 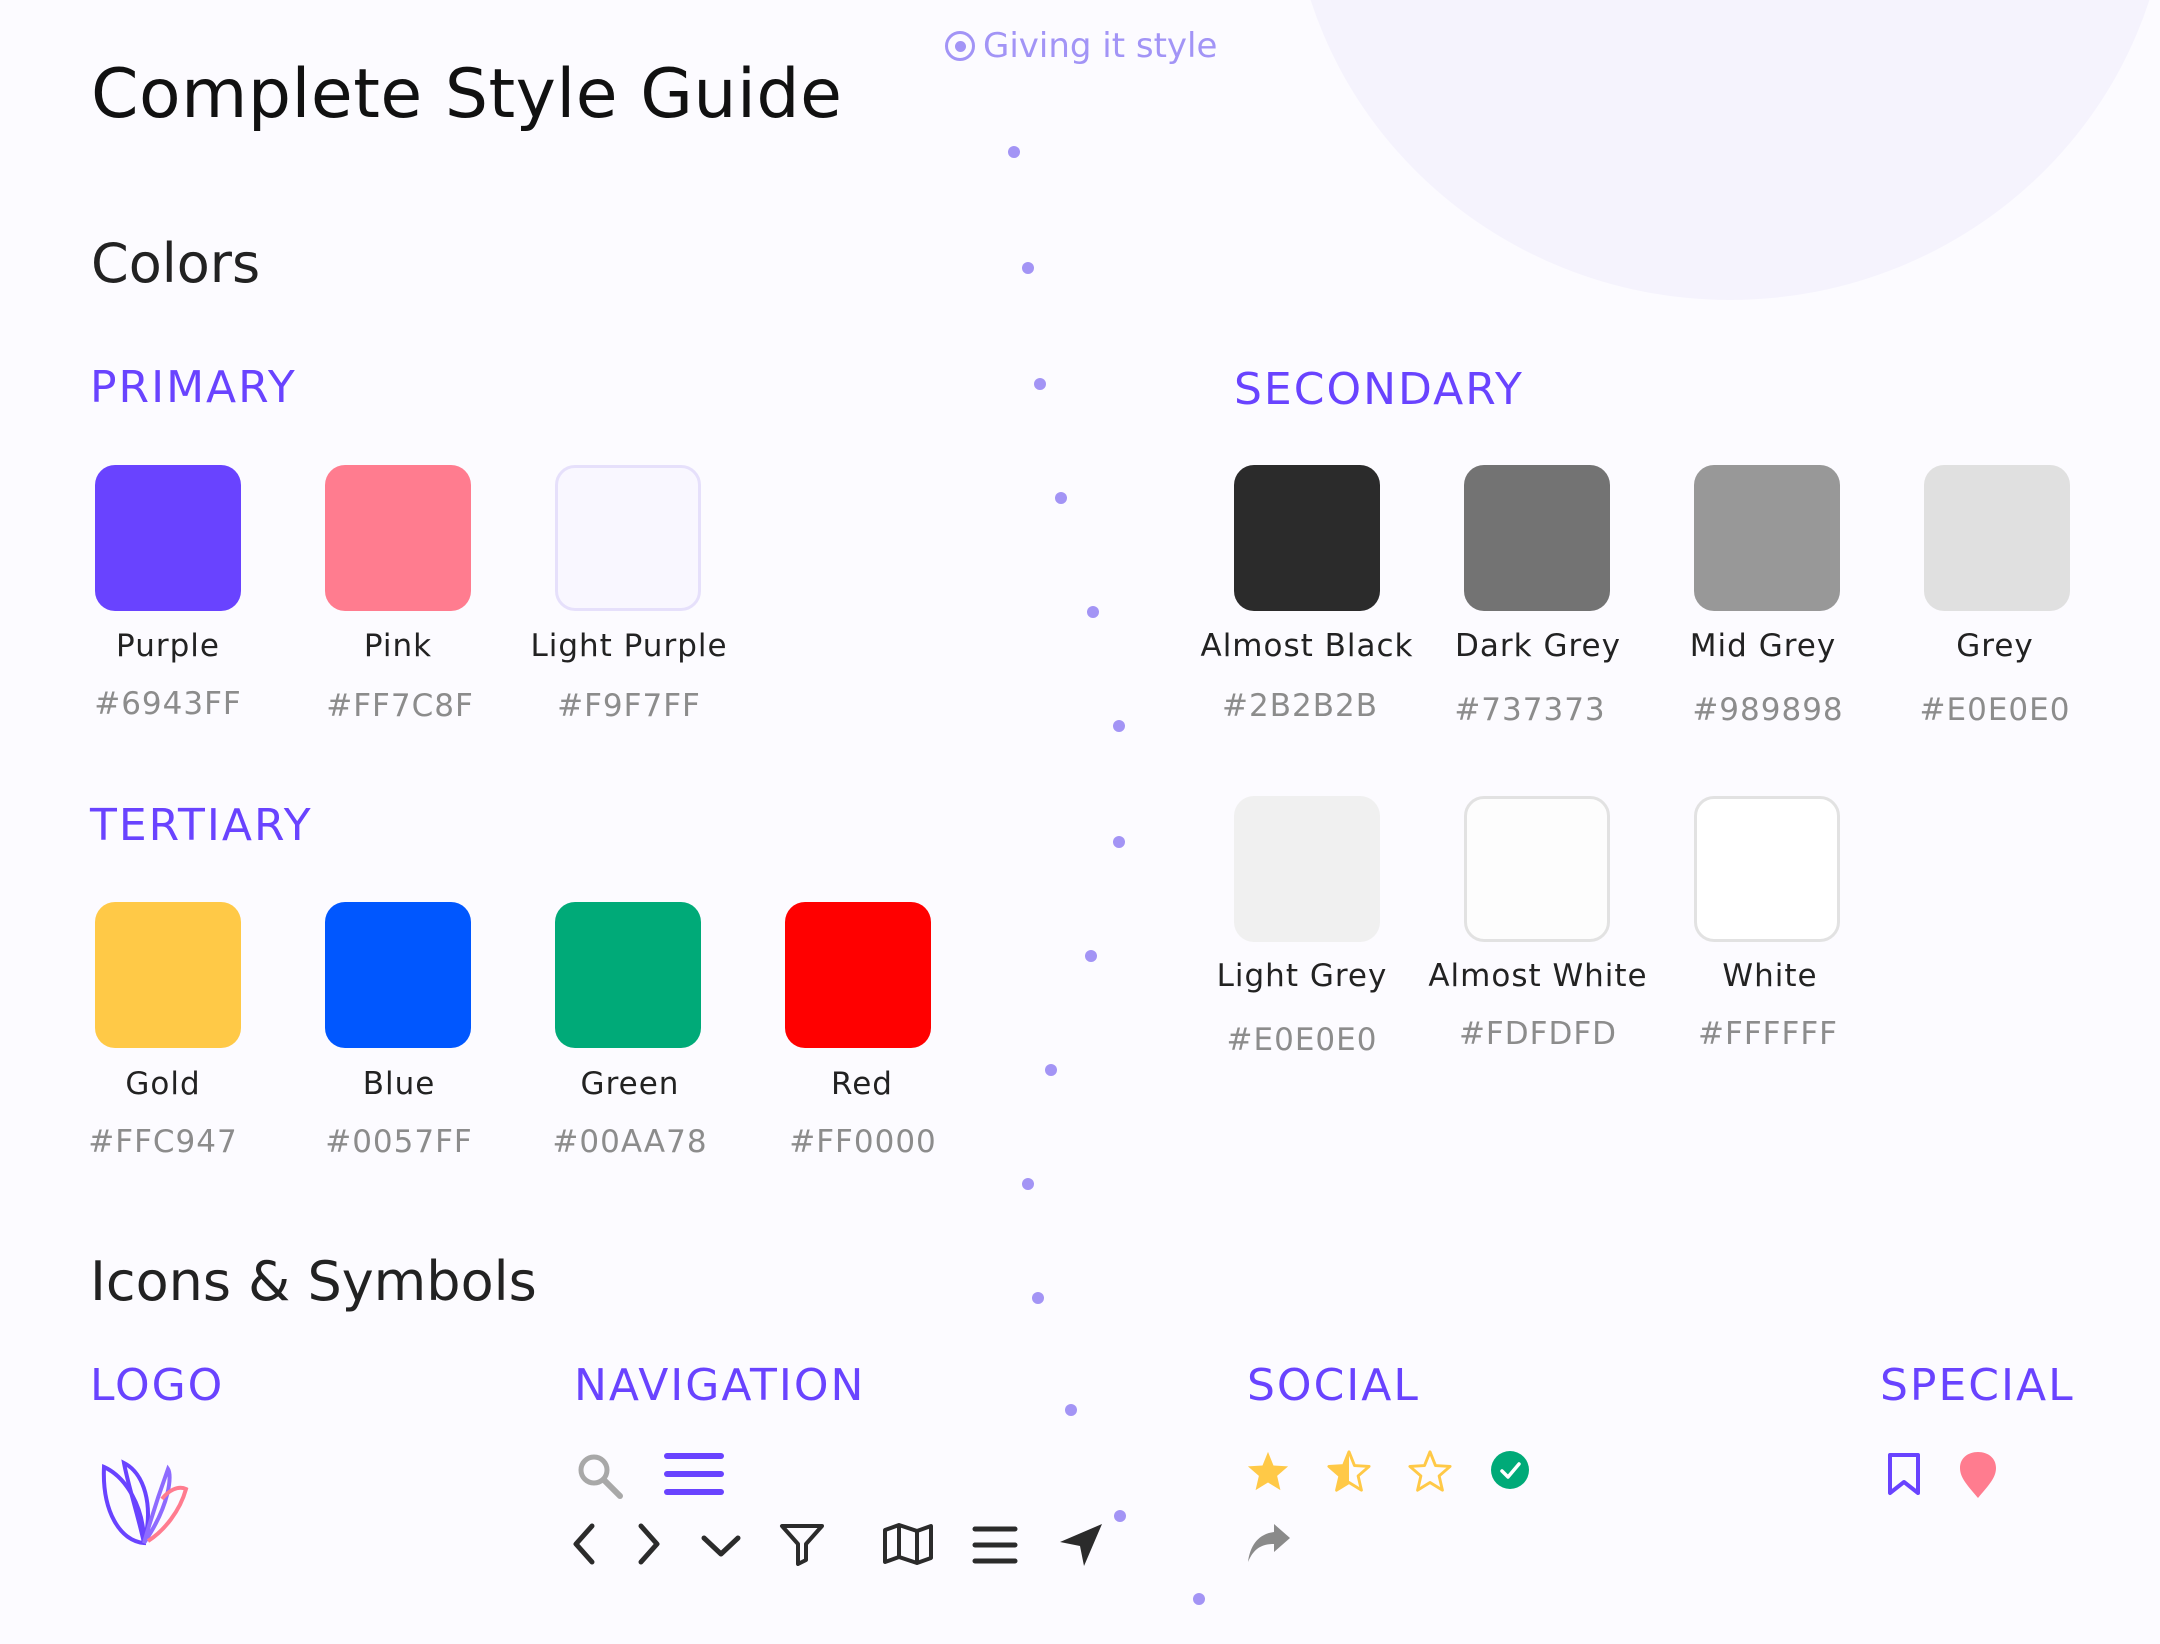 What do you see at coordinates (163, 1142) in the screenshot?
I see `swatch-hex: #FFC947` at bounding box center [163, 1142].